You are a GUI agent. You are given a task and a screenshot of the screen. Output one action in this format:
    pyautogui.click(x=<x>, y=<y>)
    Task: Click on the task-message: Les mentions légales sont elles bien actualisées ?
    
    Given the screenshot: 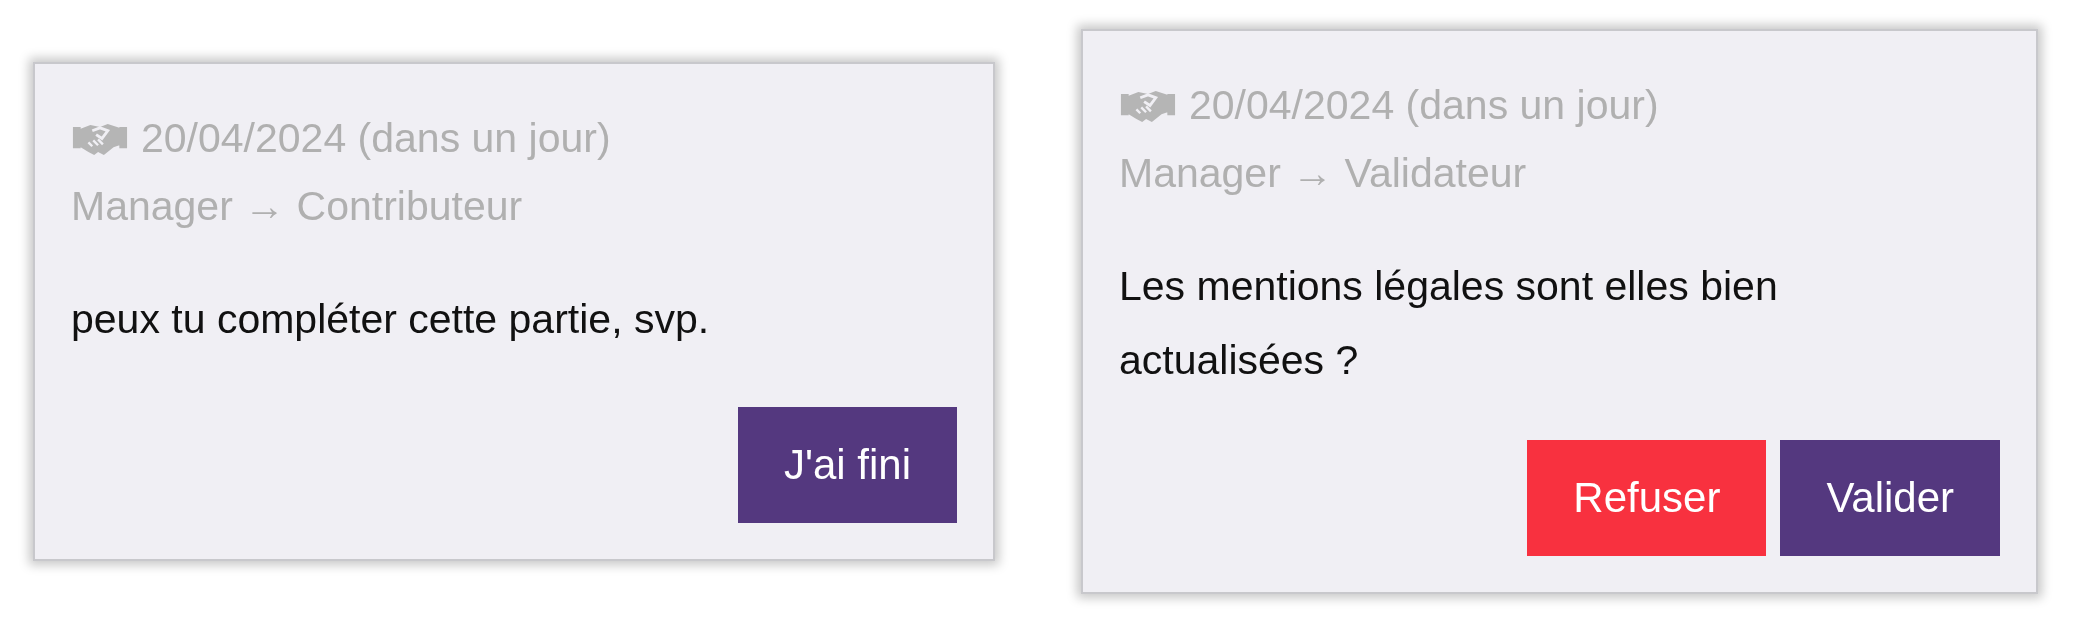 What is the action you would take?
    pyautogui.click(x=1449, y=323)
    